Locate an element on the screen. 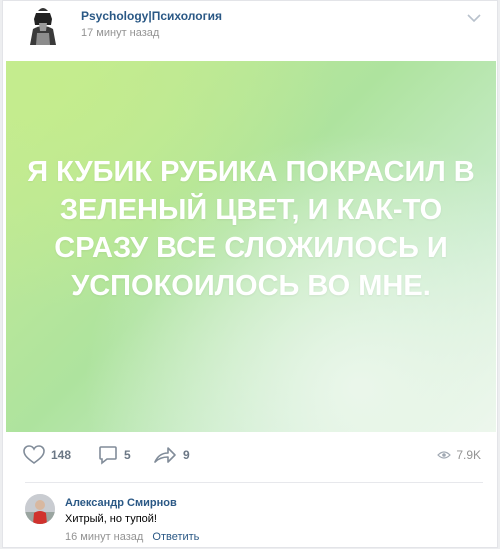  post-header: Psychology|Психология 17 минут назад is located at coordinates (250, 30).